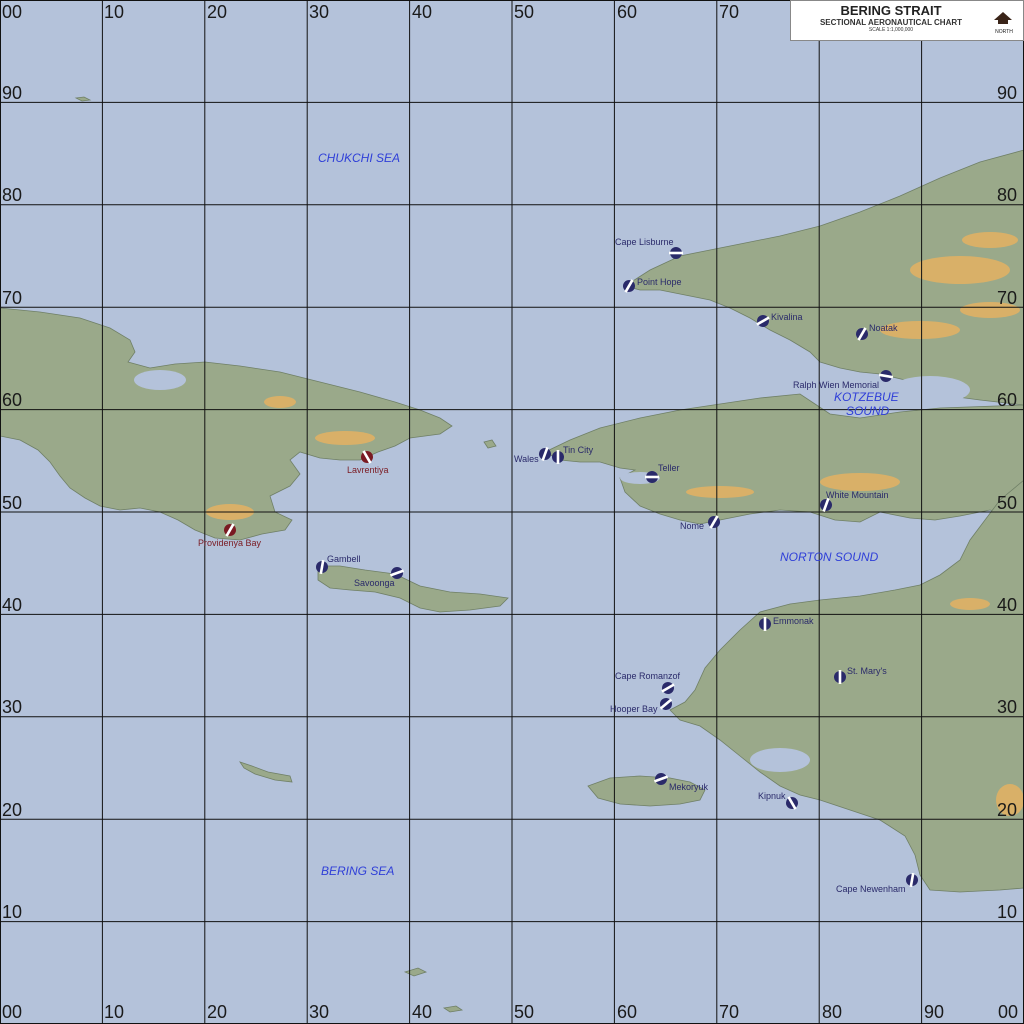  I want to click on grid-label-right-80: 80, so click(1007, 195).